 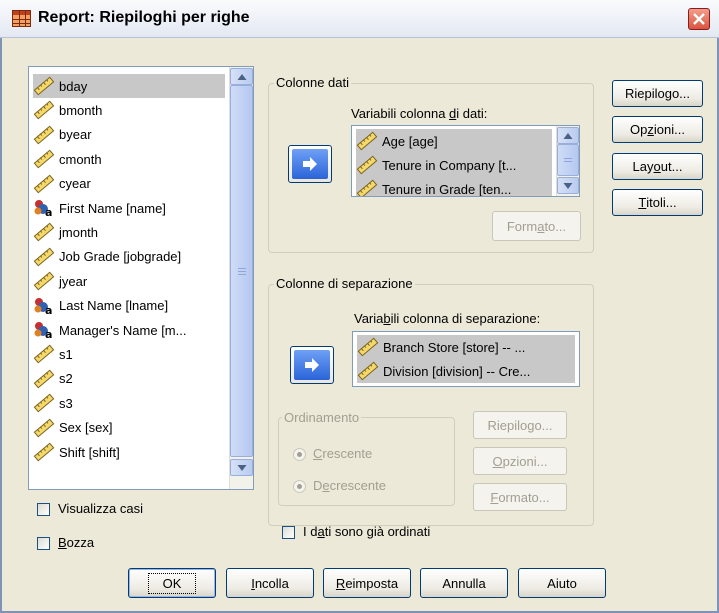 What do you see at coordinates (129, 232) in the screenshot?
I see `list-item: jmonth` at bounding box center [129, 232].